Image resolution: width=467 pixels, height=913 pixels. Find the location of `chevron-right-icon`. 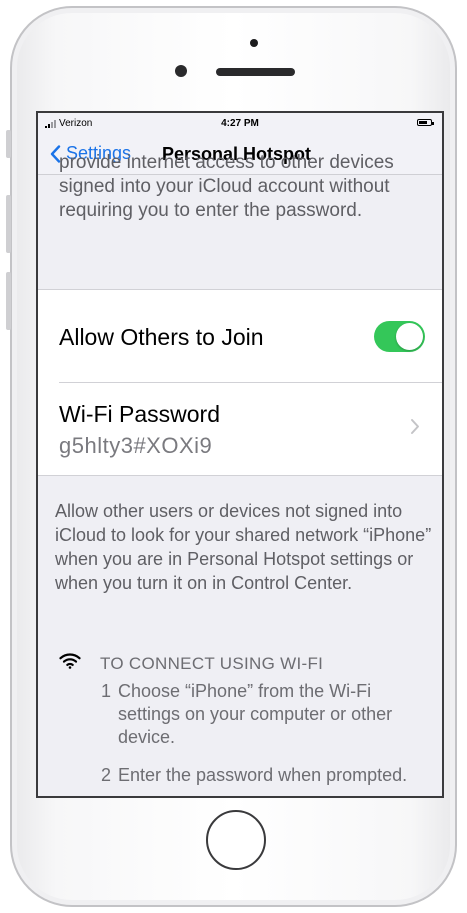

chevron-right-icon is located at coordinates (415, 426).